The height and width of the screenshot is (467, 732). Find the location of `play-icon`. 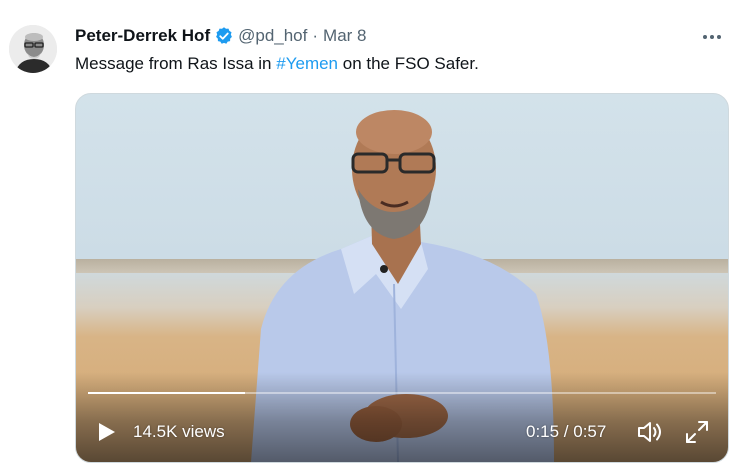

play-icon is located at coordinates (106, 432).